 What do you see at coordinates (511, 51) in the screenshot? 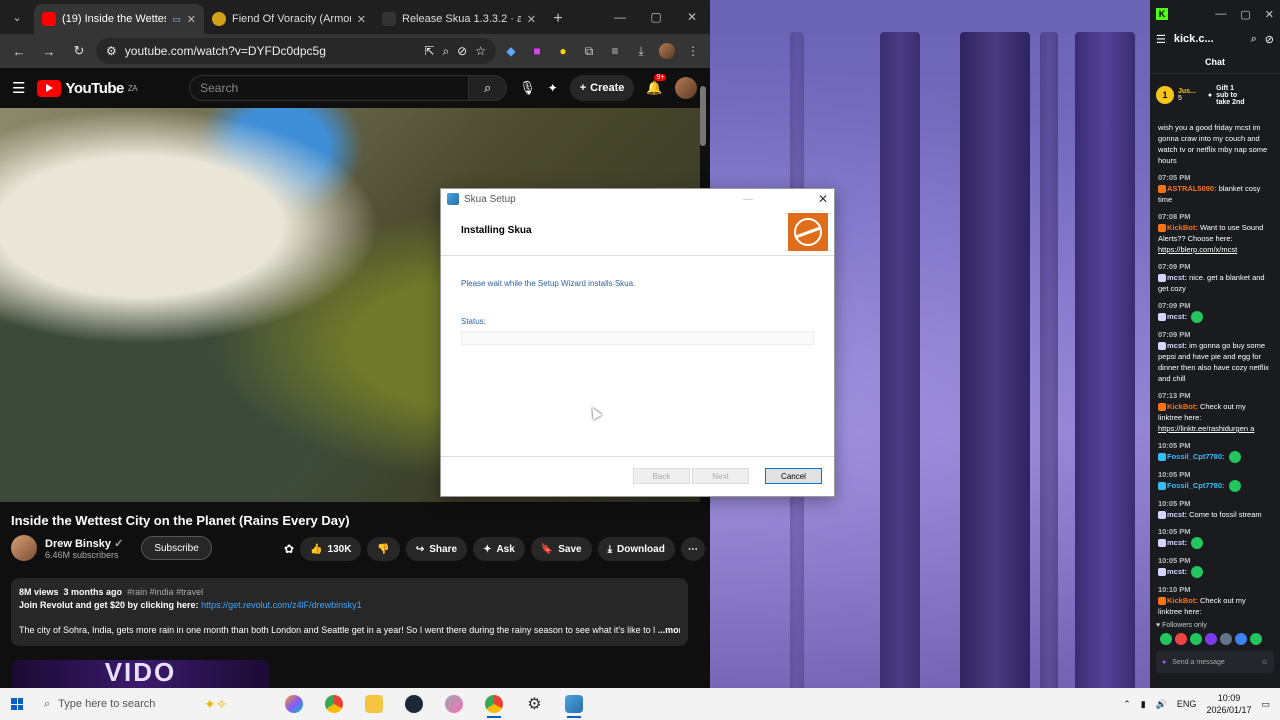
I see `extension-icon: ◆` at bounding box center [511, 51].